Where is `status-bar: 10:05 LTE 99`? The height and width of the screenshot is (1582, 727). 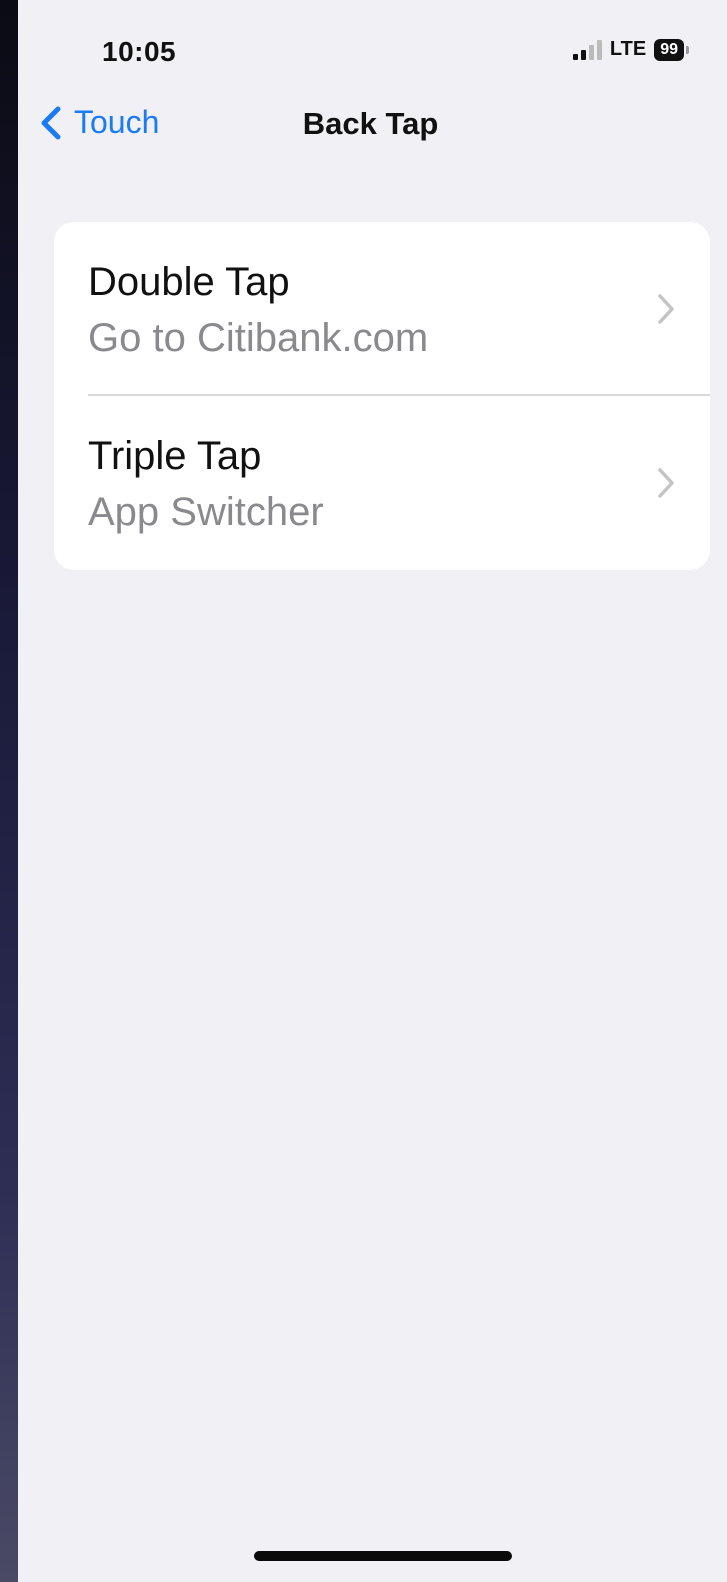
status-bar: 10:05 LTE 99 is located at coordinates (372, 50).